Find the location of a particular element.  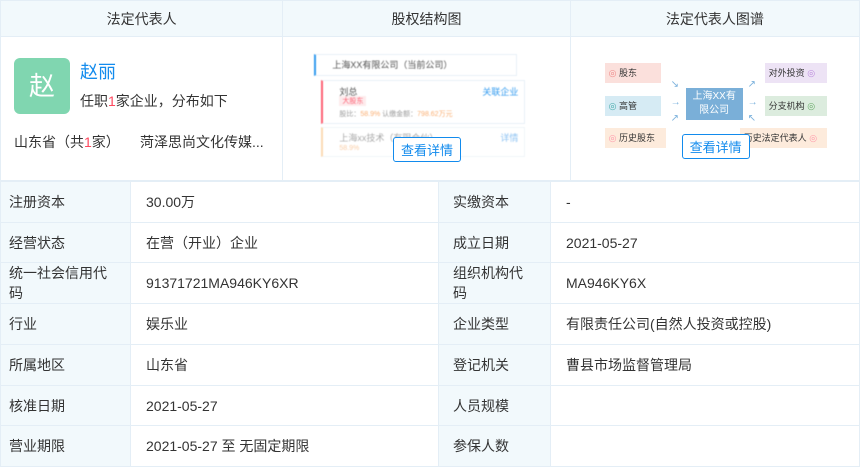

table-row: 注册资本 30.00万 实缴资本 - is located at coordinates (430, 202).